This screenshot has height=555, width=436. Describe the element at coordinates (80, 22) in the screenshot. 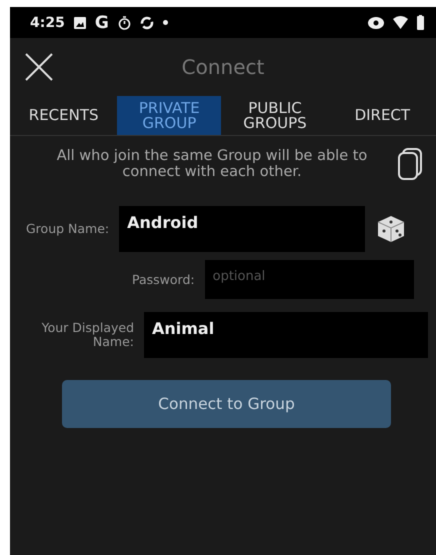

I see `image-icon` at that location.